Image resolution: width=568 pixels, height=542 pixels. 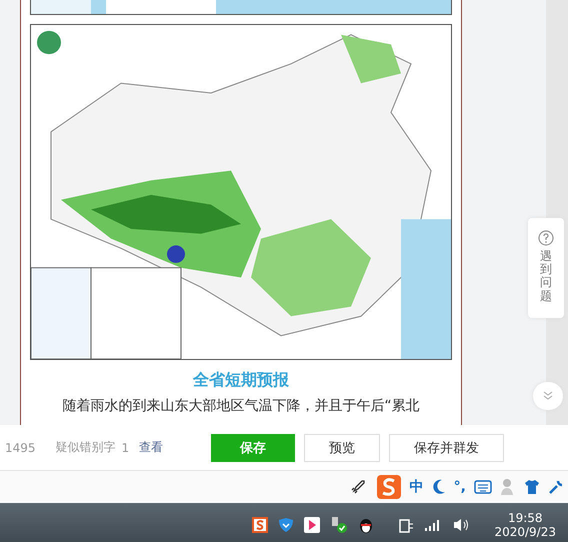 I want to click on section-heading: 全省短期预报, so click(x=241, y=380).